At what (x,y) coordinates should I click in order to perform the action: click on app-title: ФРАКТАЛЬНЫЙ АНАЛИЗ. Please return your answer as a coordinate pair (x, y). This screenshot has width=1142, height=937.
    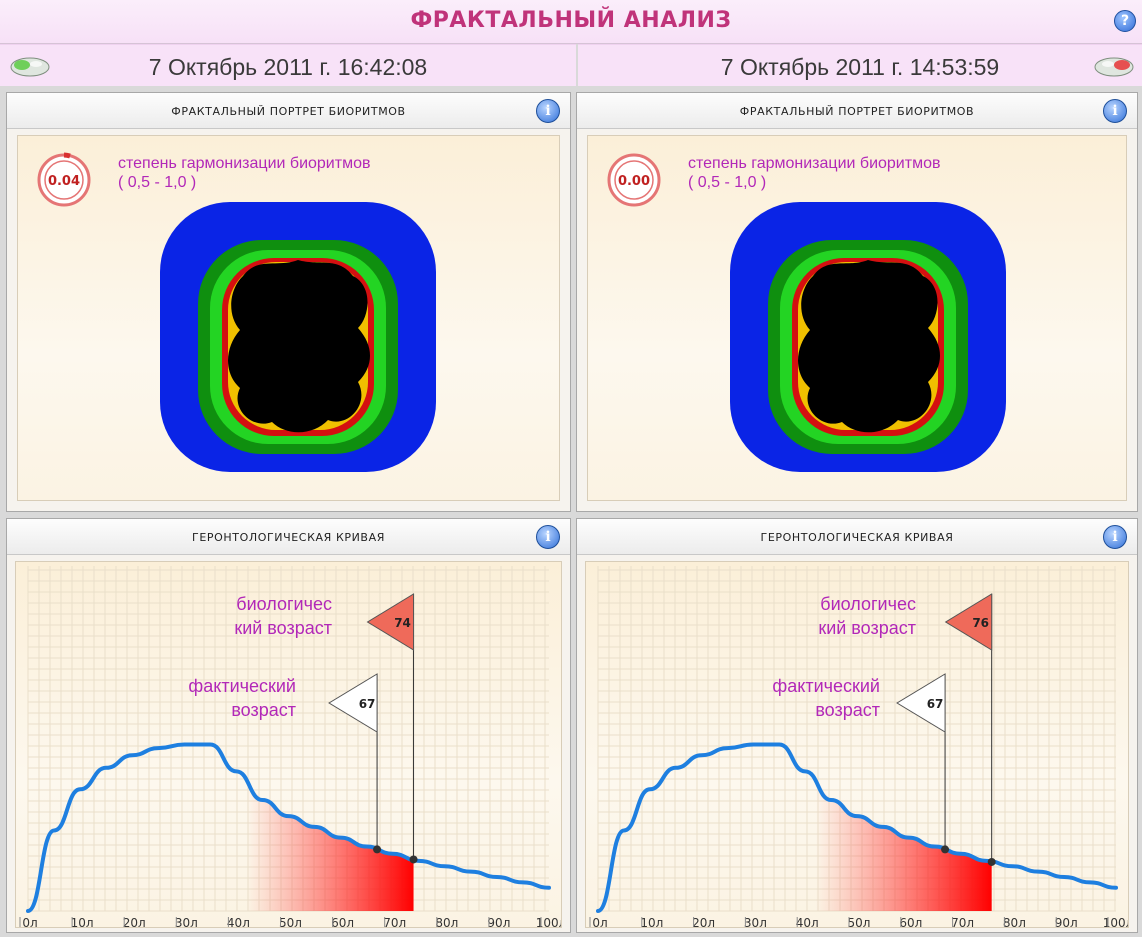
    Looking at the image, I should click on (571, 20).